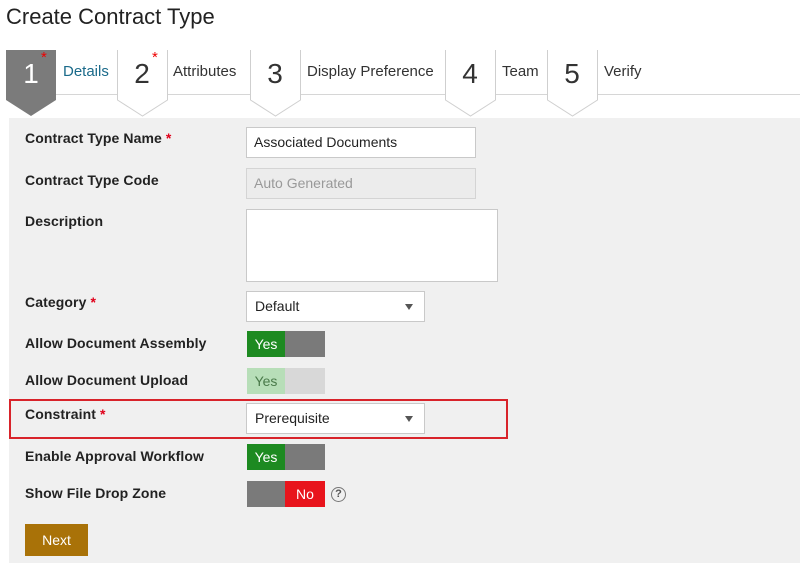 This screenshot has height=563, width=800. What do you see at coordinates (335, 306) in the screenshot?
I see `category-select: Default` at bounding box center [335, 306].